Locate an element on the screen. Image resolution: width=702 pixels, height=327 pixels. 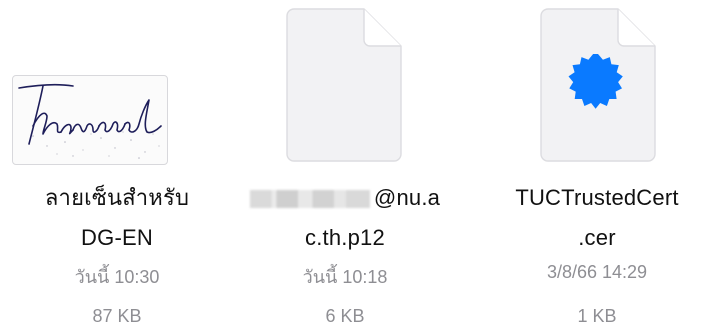
file-name-line-2: DG-EN is located at coordinates (117, 237).